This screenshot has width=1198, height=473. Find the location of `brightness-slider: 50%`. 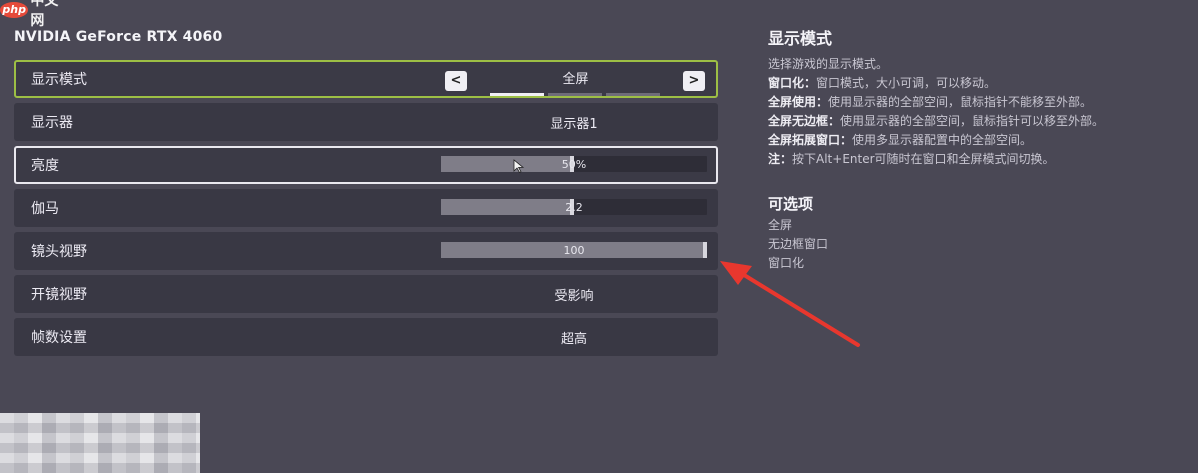

brightness-slider: 50% is located at coordinates (574, 164).